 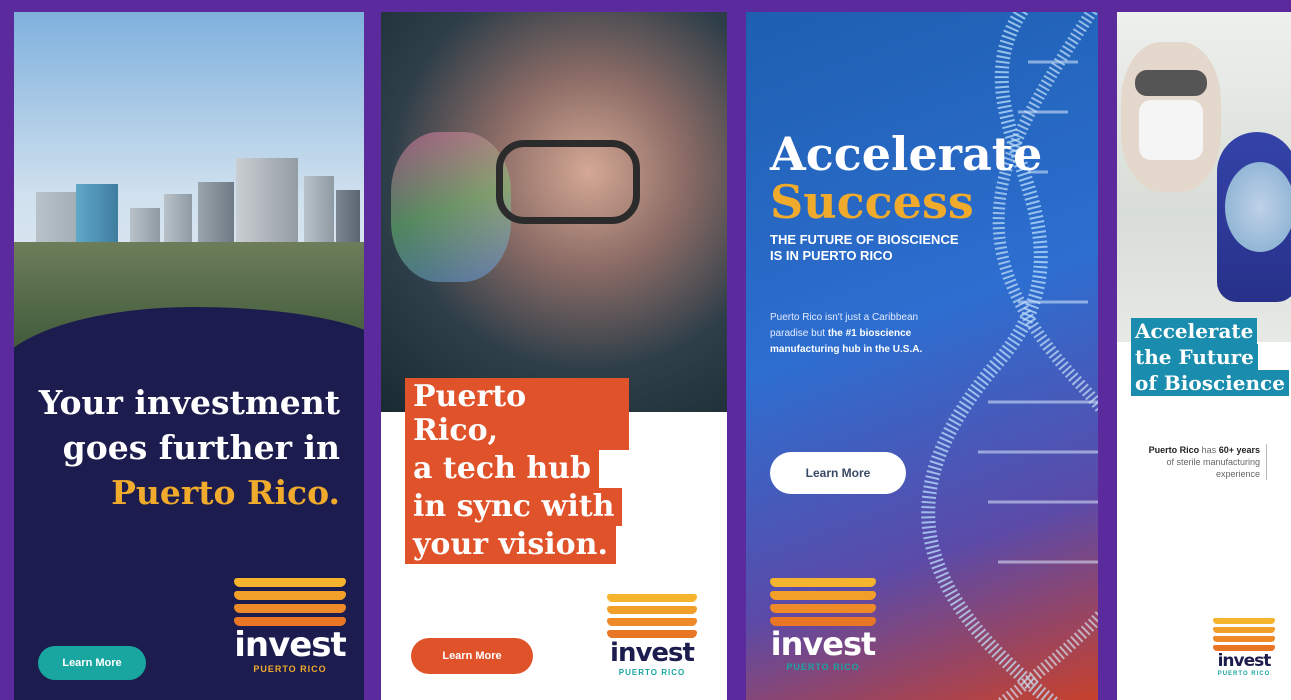 I want to click on body-bold: 60+ years, so click(x=1239, y=450).